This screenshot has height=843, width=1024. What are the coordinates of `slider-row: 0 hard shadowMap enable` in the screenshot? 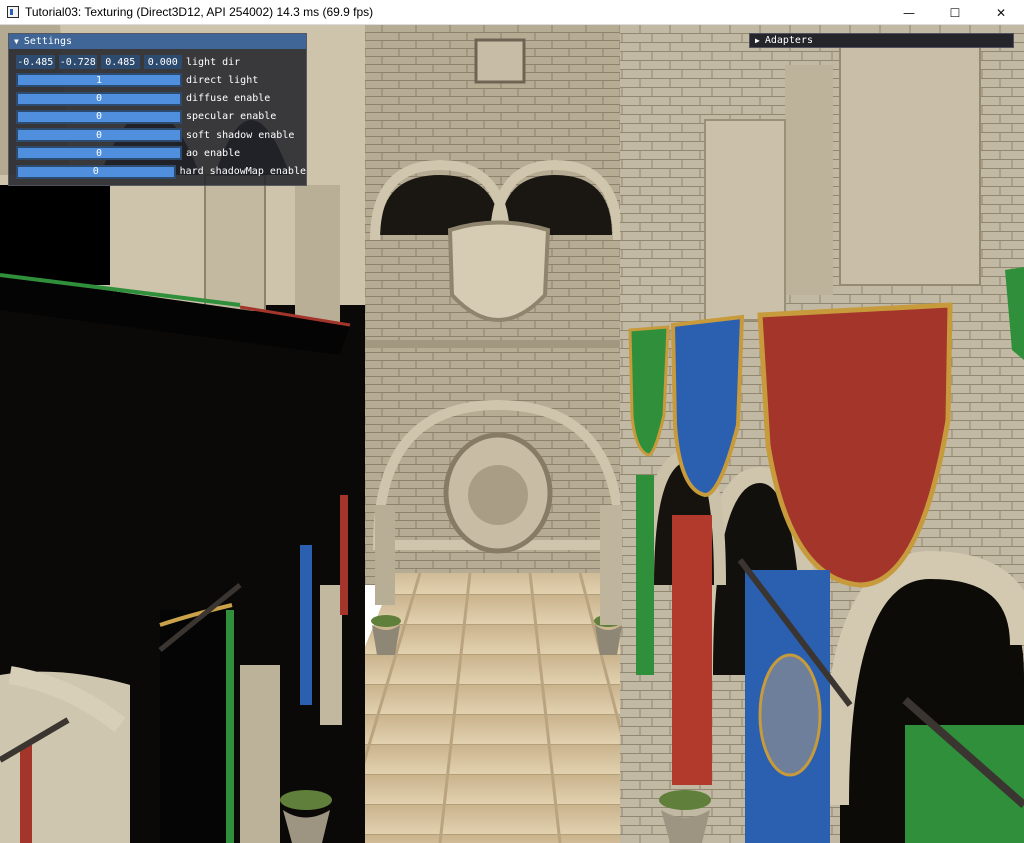 It's located at (161, 172).